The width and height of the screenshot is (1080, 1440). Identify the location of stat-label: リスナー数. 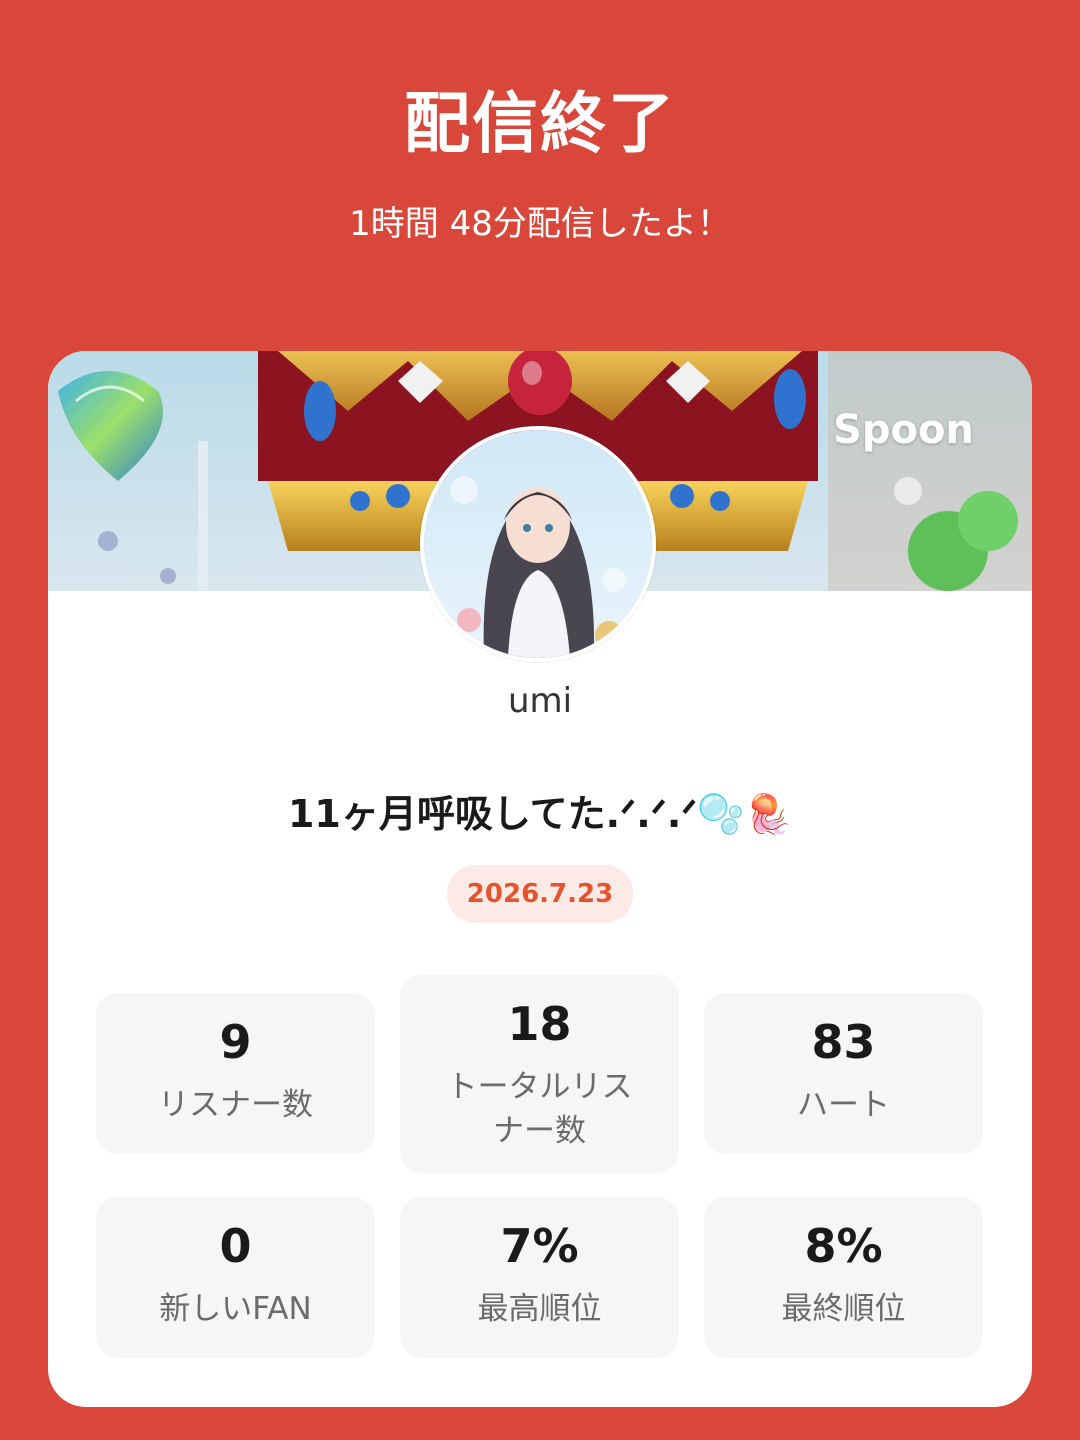
(235, 1105).